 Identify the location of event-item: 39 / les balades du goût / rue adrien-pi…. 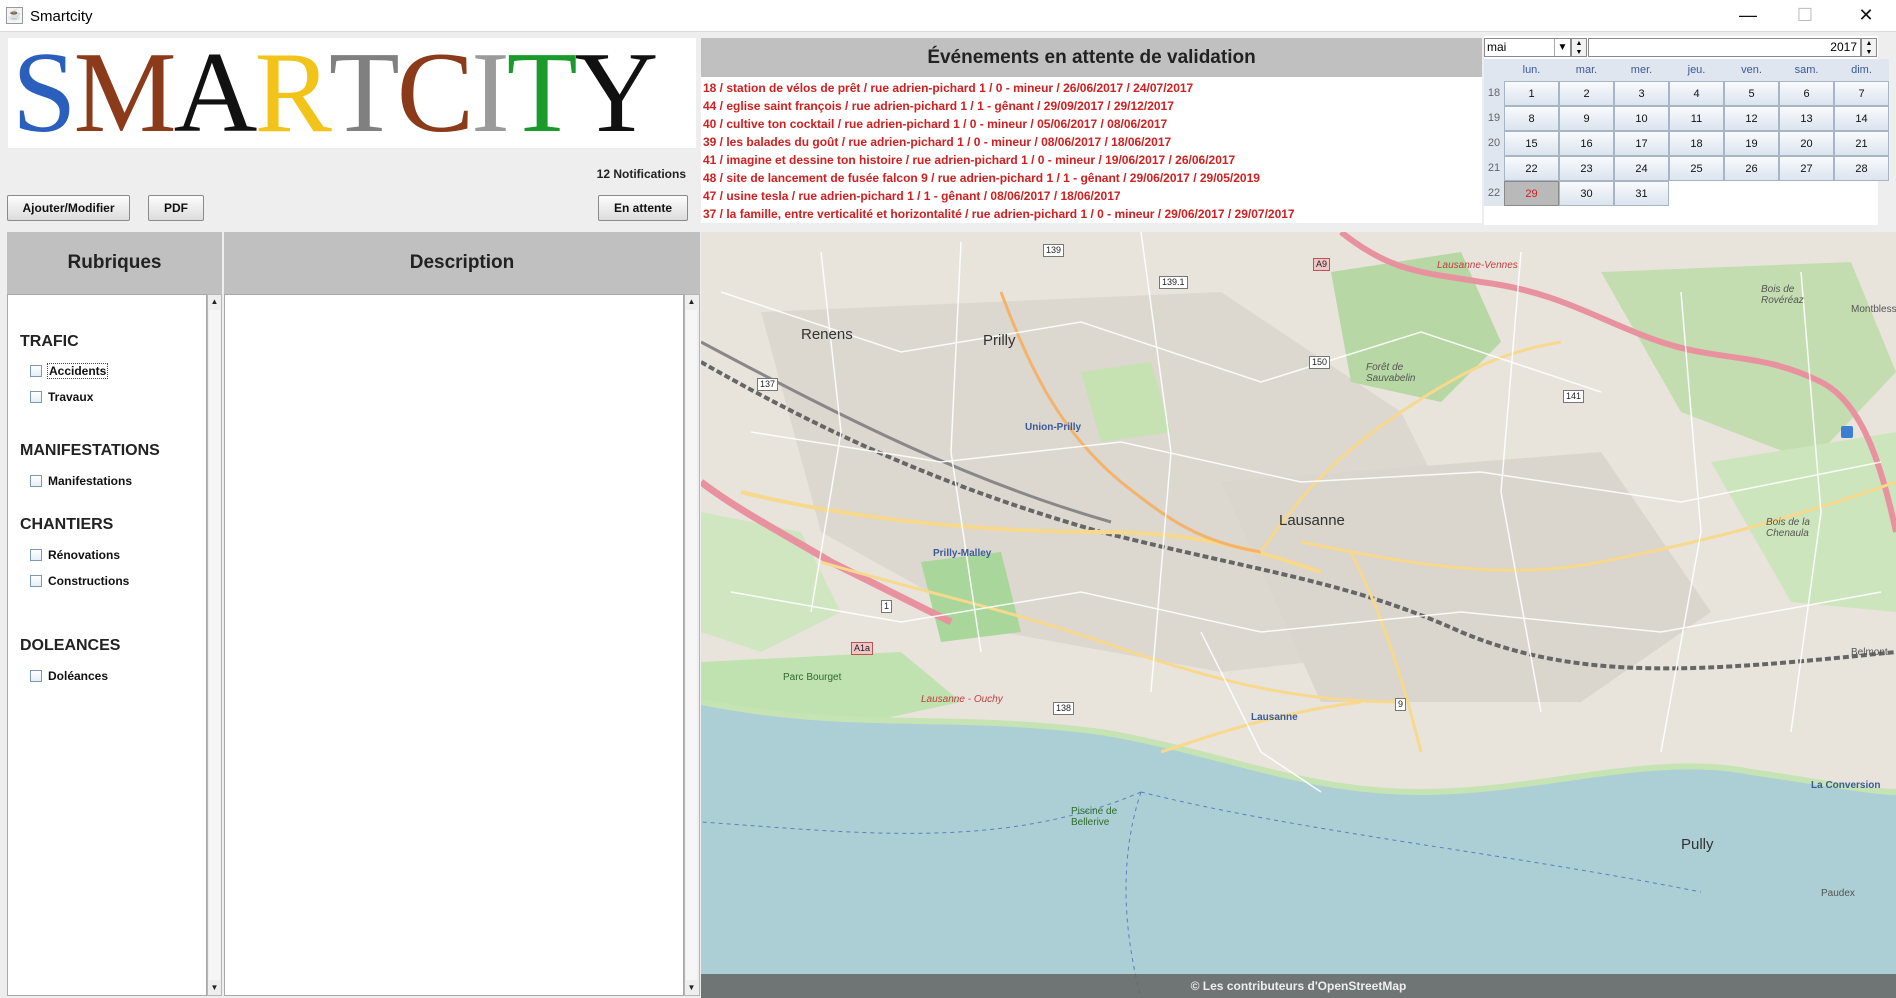
(1092, 142).